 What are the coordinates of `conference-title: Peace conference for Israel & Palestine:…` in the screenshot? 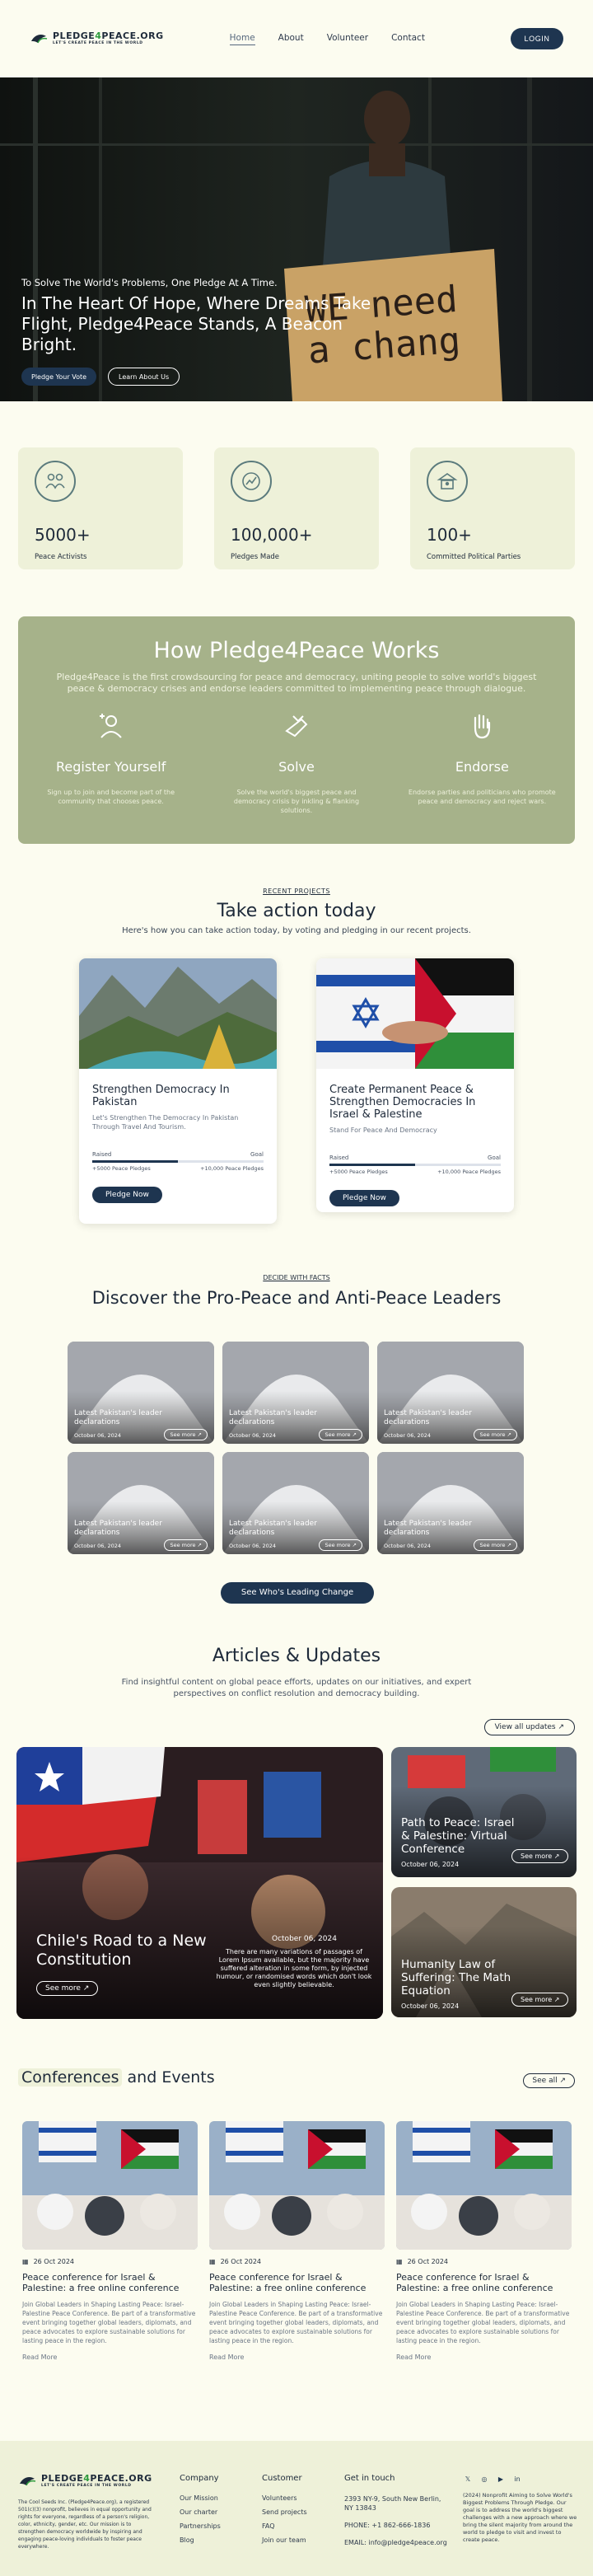 It's located at (288, 2282).